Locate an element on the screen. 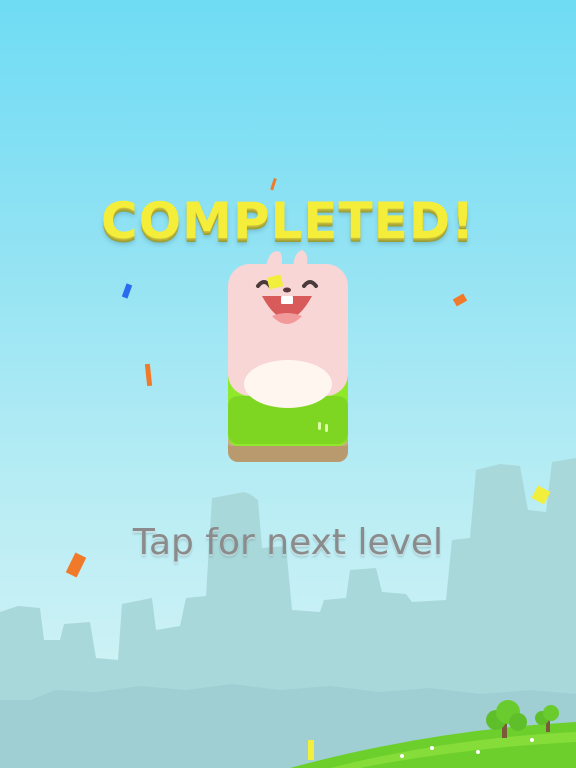 Image resolution: width=576 pixels, height=768 pixels. smiling-bunny-icon is located at coordinates (288, 356).